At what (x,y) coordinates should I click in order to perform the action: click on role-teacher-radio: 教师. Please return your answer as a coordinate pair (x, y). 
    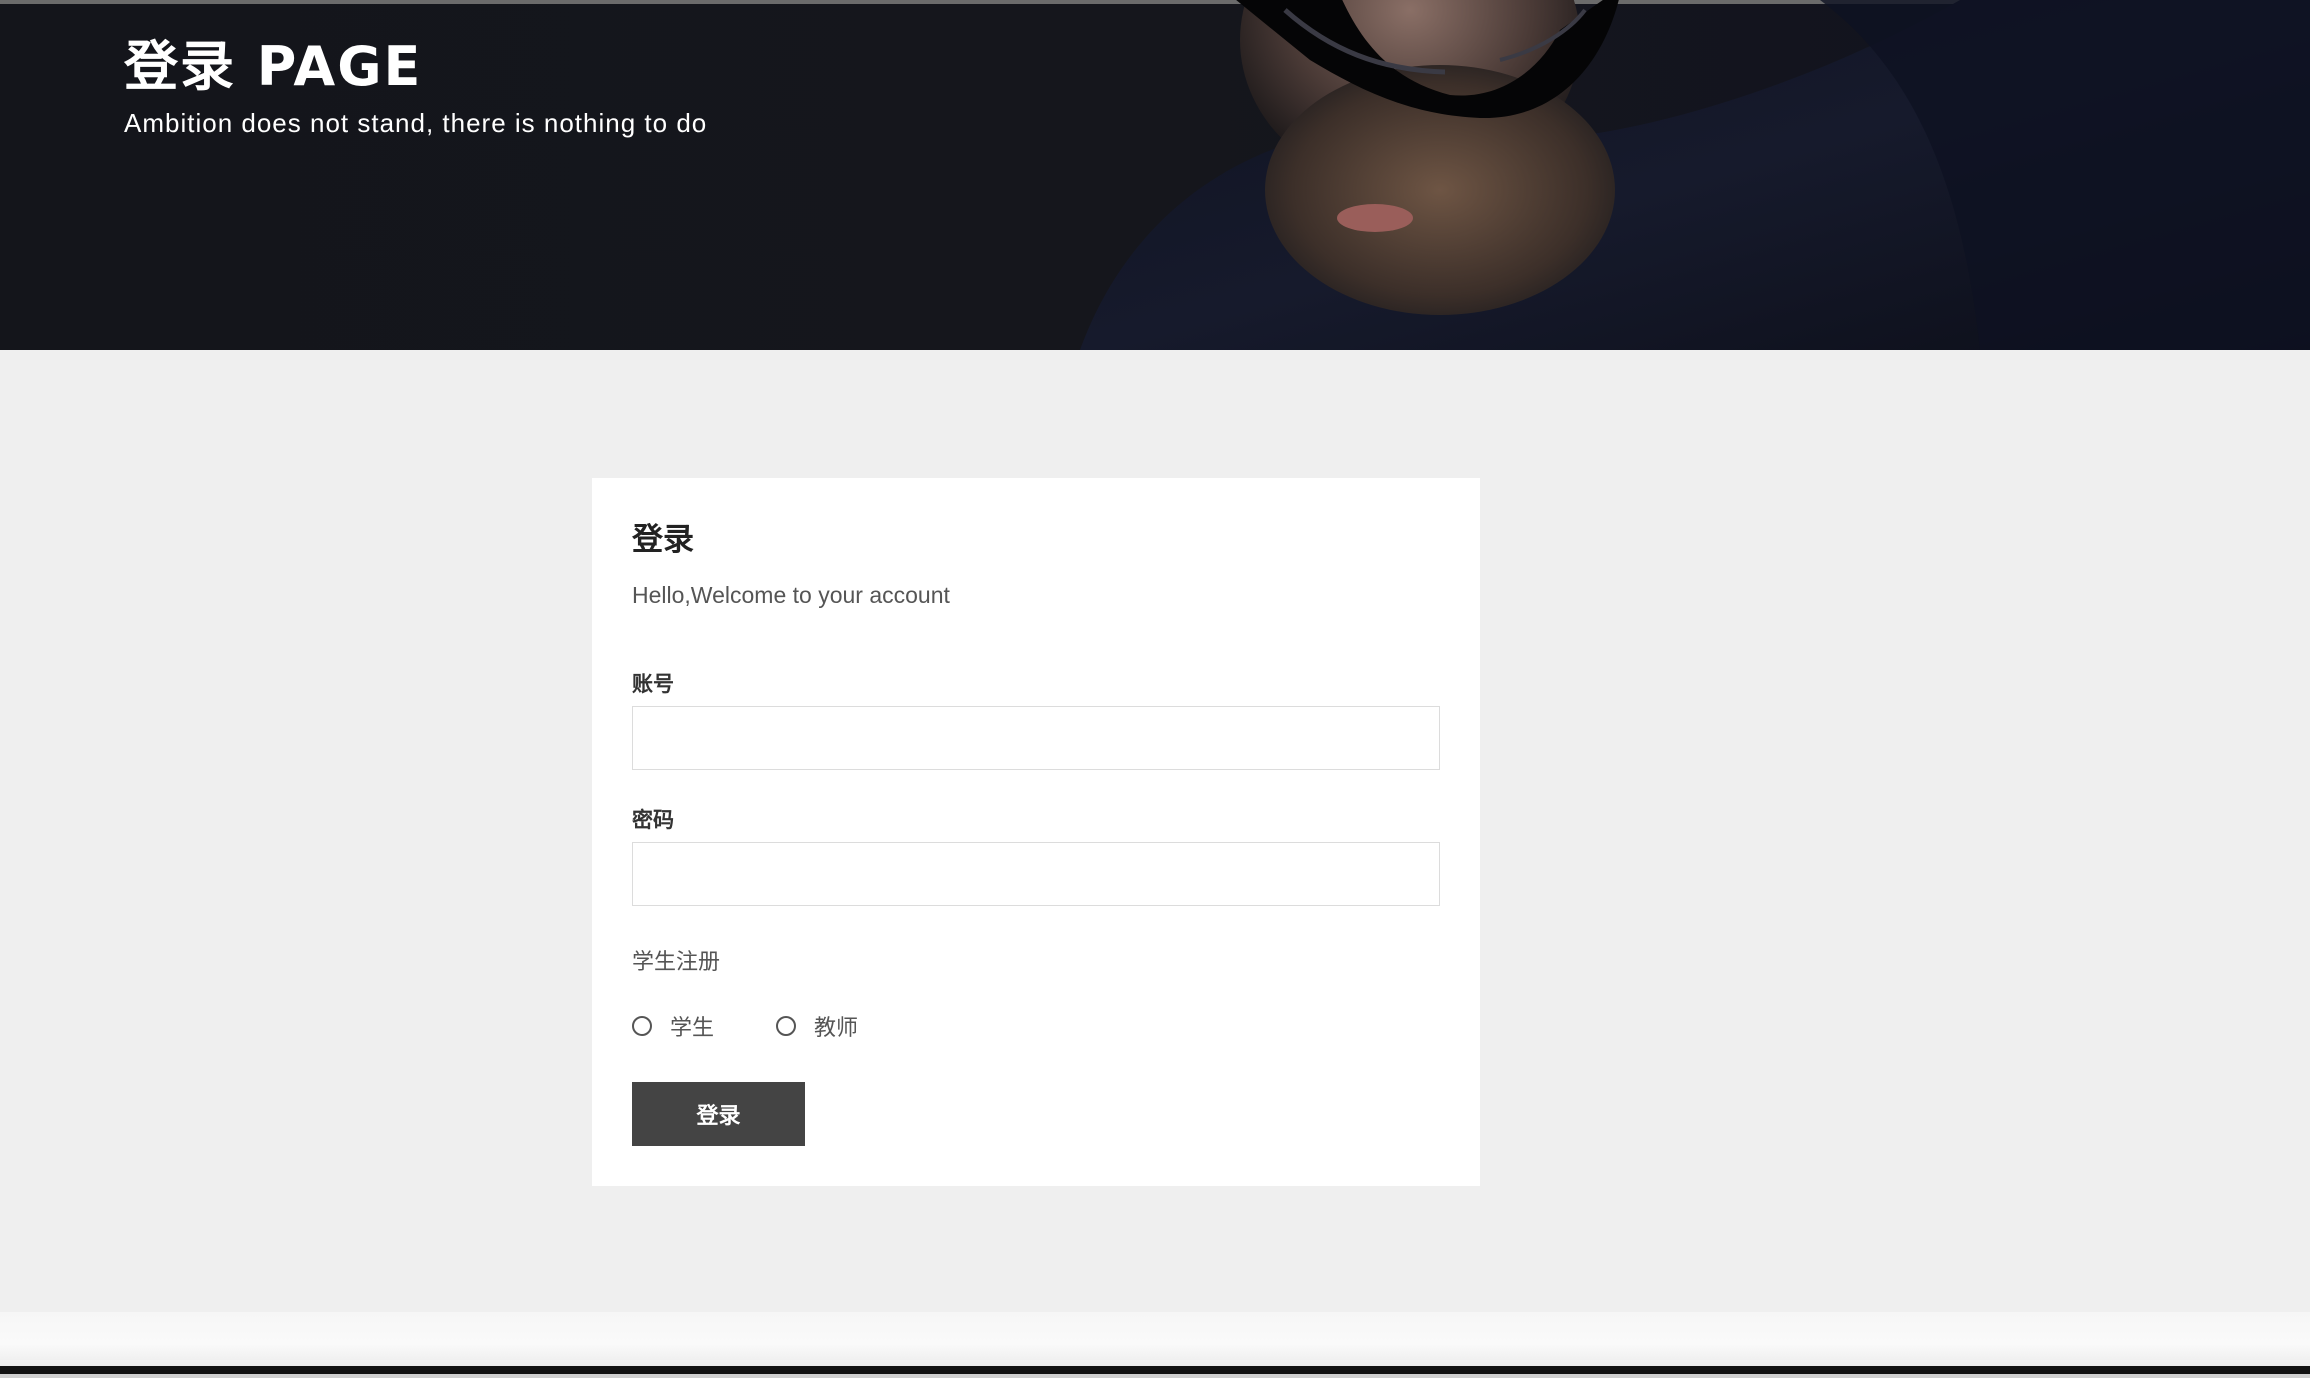
    Looking at the image, I should click on (817, 1026).